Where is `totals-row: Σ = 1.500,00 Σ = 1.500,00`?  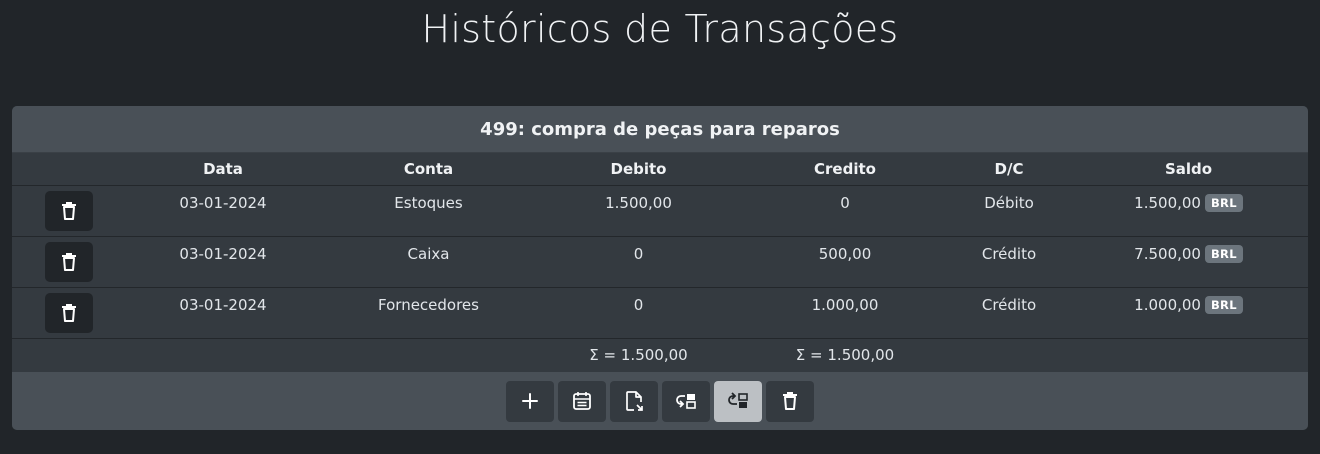
totals-row: Σ = 1.500,00 Σ = 1.500,00 is located at coordinates (660, 355).